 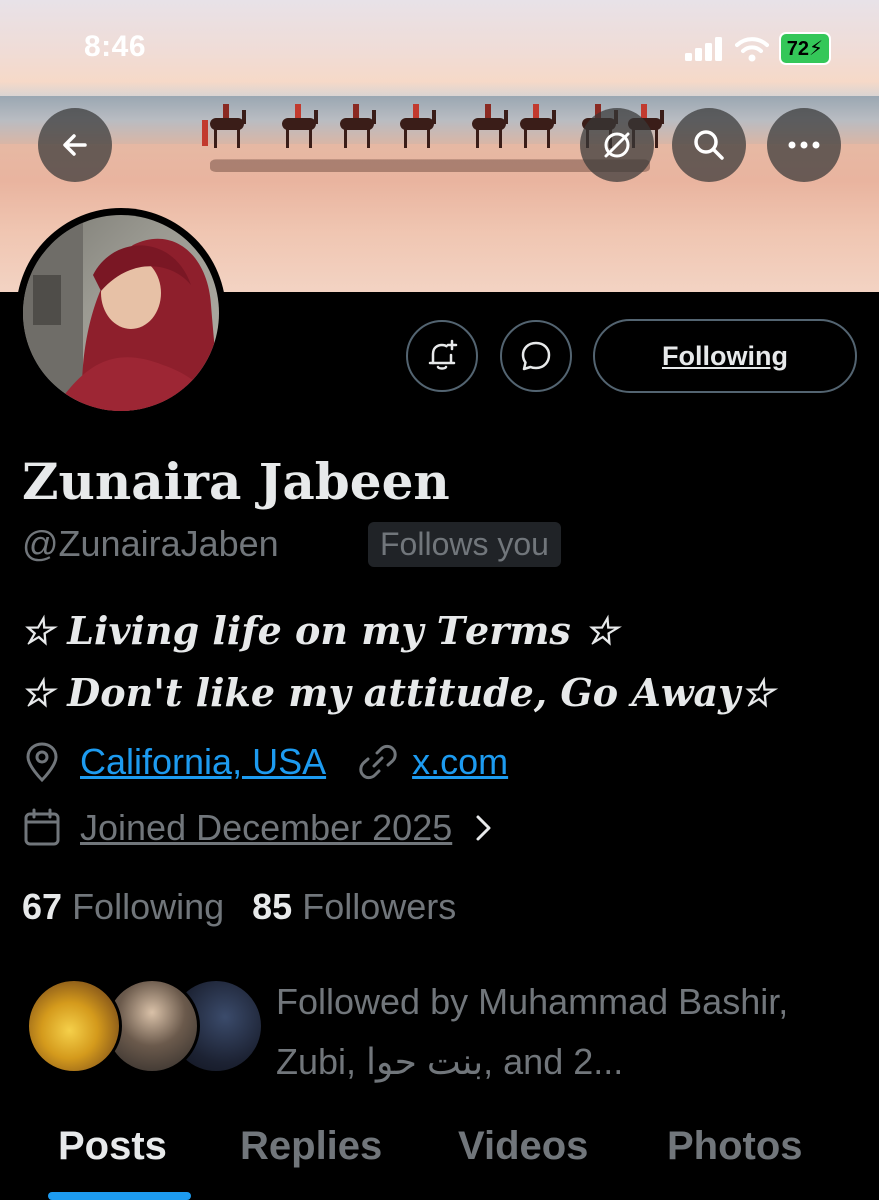 What do you see at coordinates (379, 906) in the screenshot?
I see `followers-label: Followers` at bounding box center [379, 906].